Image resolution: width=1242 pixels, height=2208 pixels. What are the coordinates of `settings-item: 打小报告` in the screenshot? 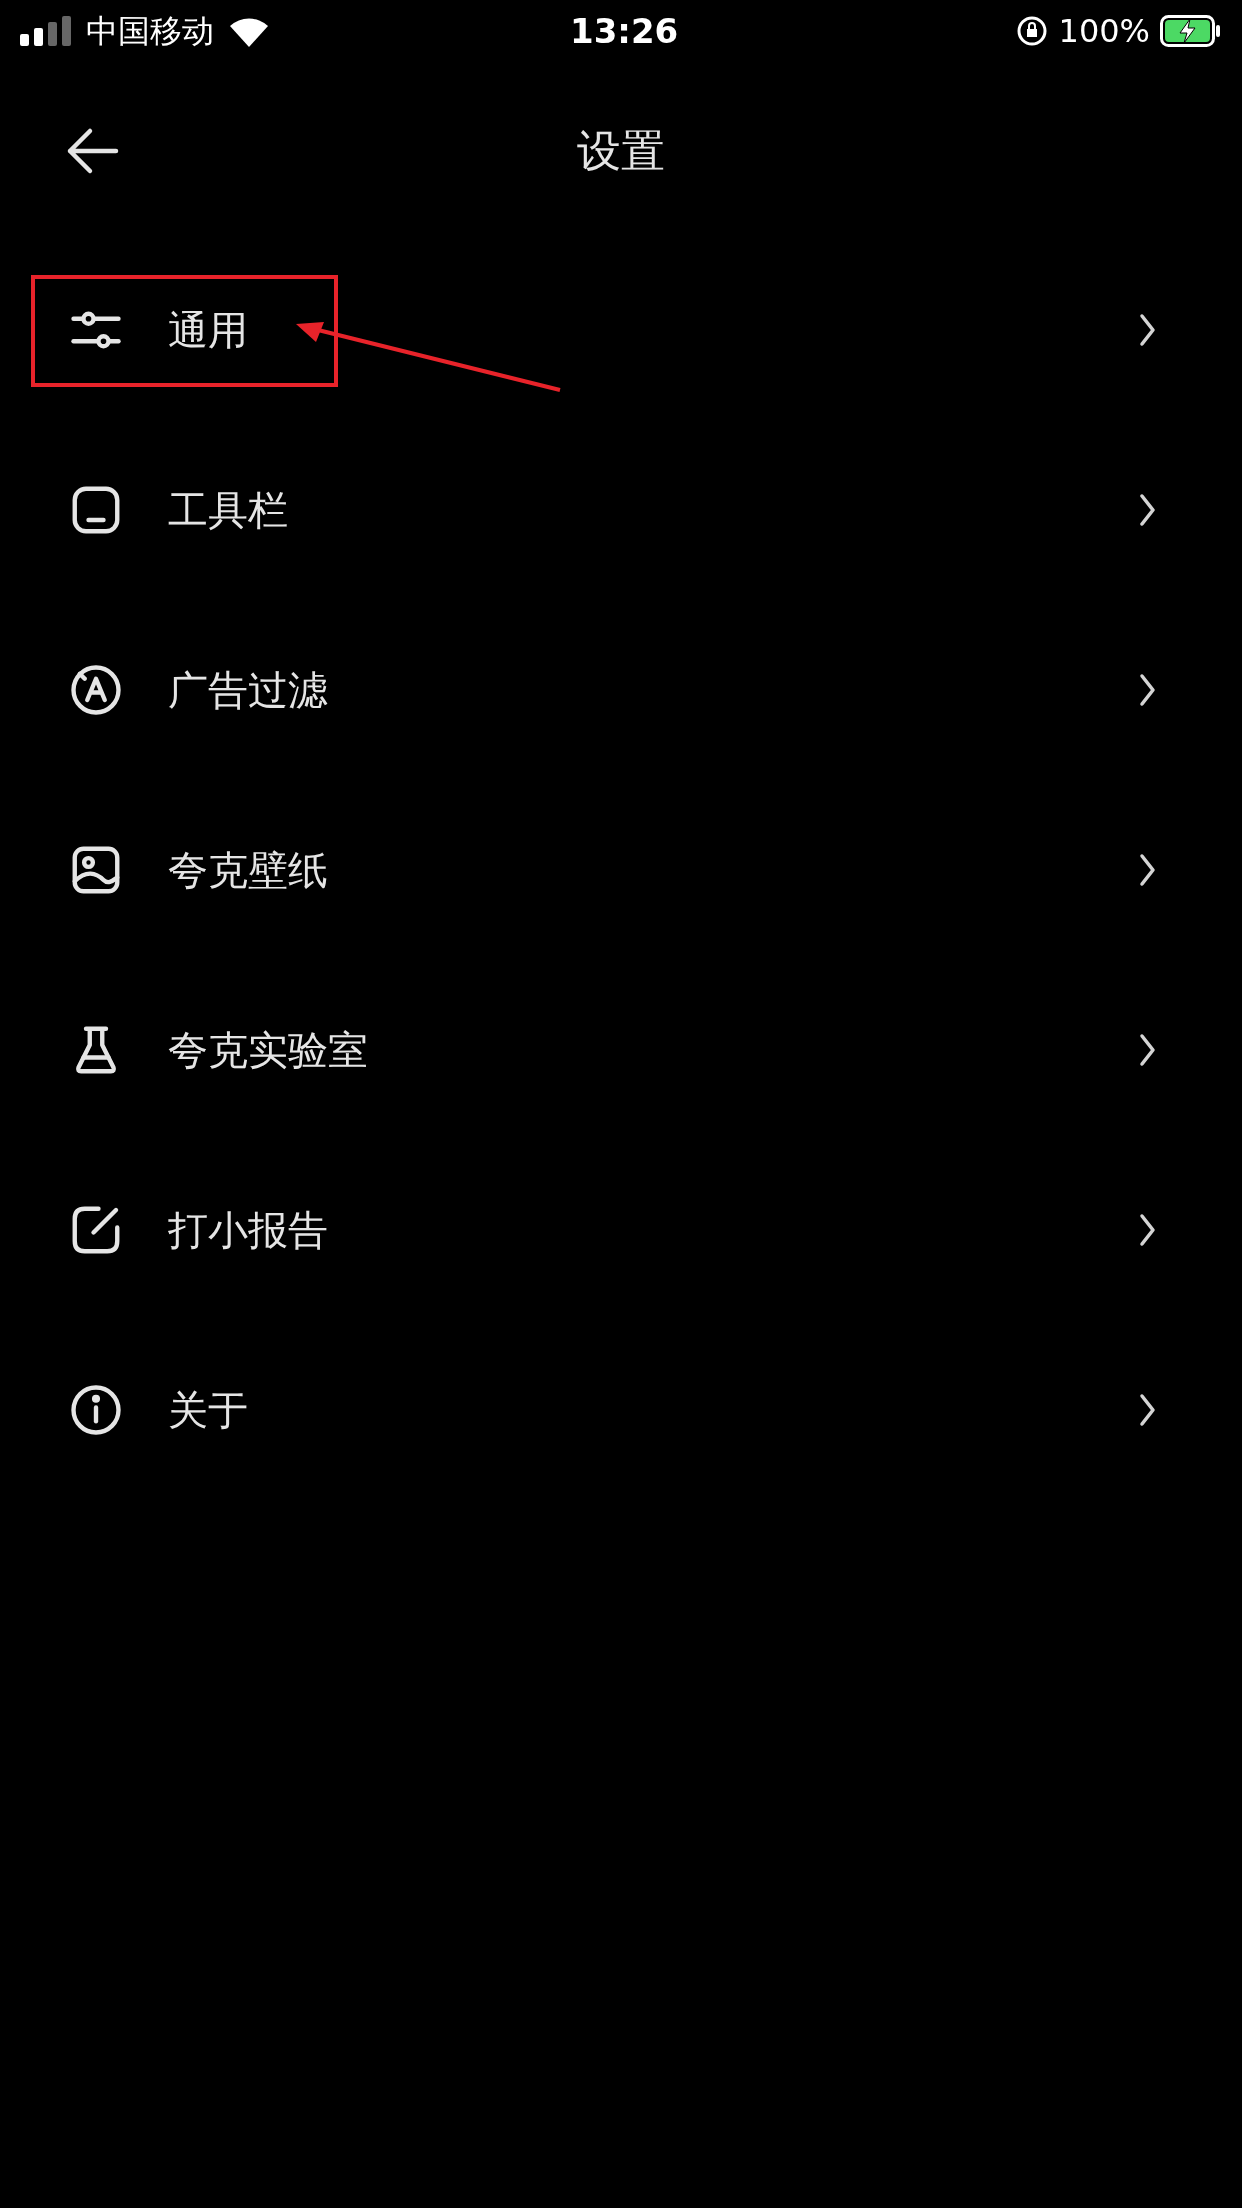 It's located at (621, 1230).